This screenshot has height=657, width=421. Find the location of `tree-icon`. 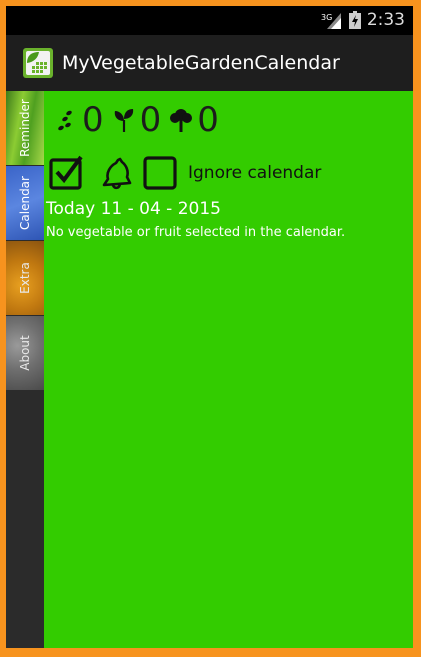

tree-icon is located at coordinates (181, 120).